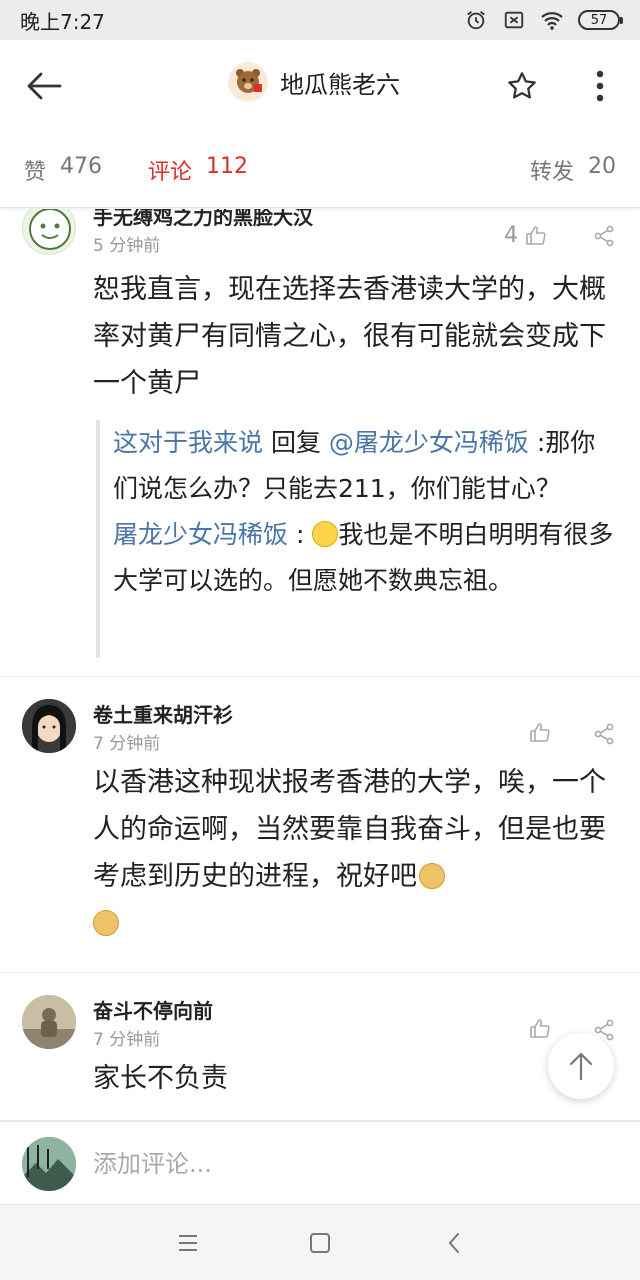 The width and height of the screenshot is (640, 1280). I want to click on statue-photo-avatar-icon, so click(49, 1022).